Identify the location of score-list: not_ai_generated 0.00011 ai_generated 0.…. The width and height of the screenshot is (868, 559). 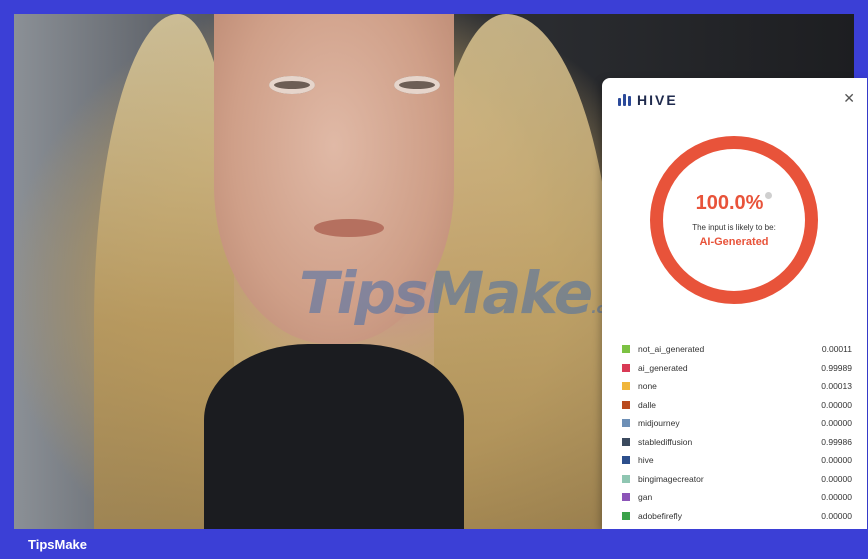
(737, 432).